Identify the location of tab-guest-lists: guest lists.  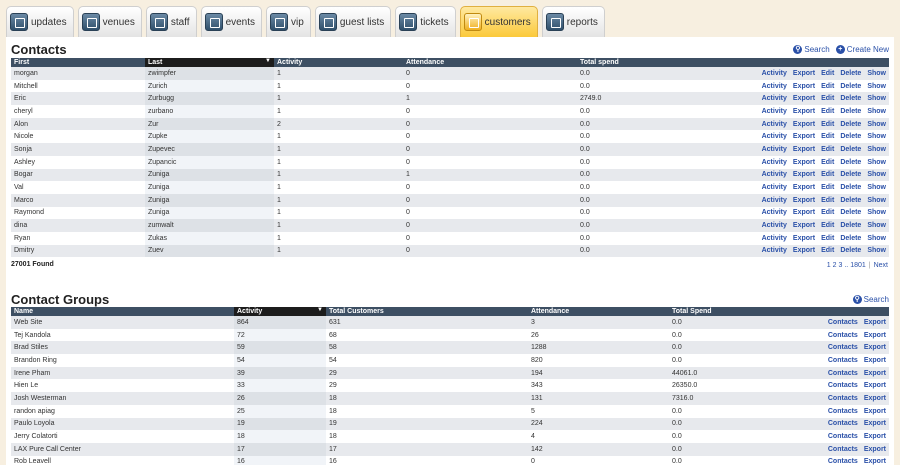
(353, 21).